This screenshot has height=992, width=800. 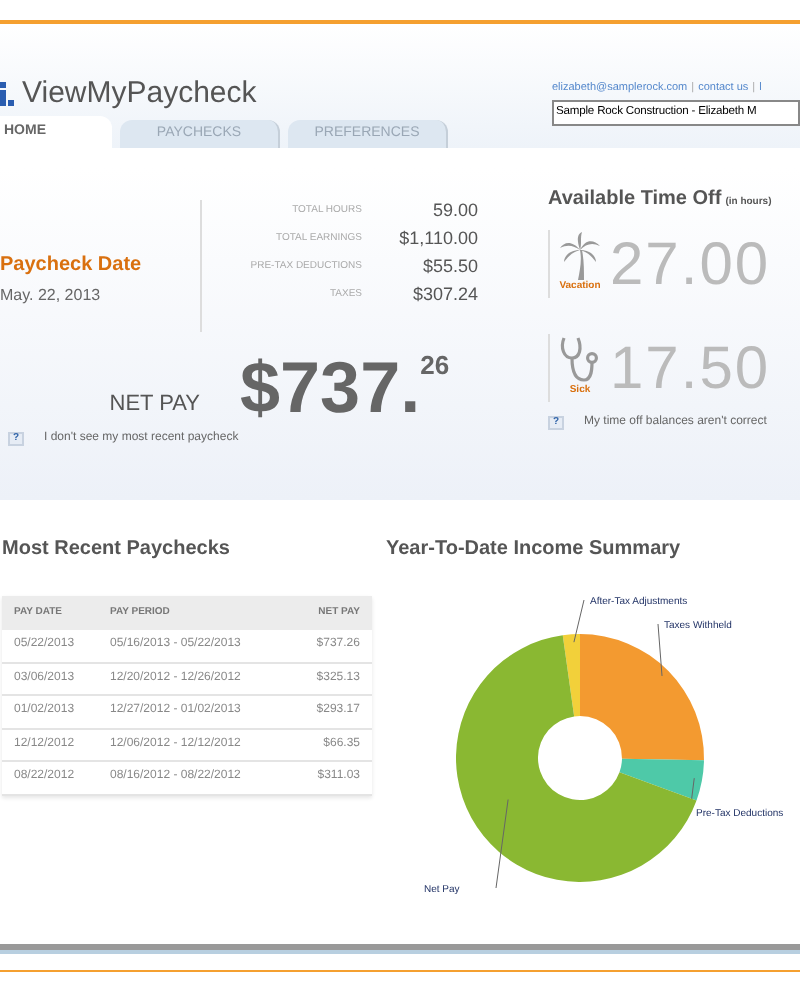 I want to click on section-title: Most Recent Paychecks, so click(x=117, y=550).